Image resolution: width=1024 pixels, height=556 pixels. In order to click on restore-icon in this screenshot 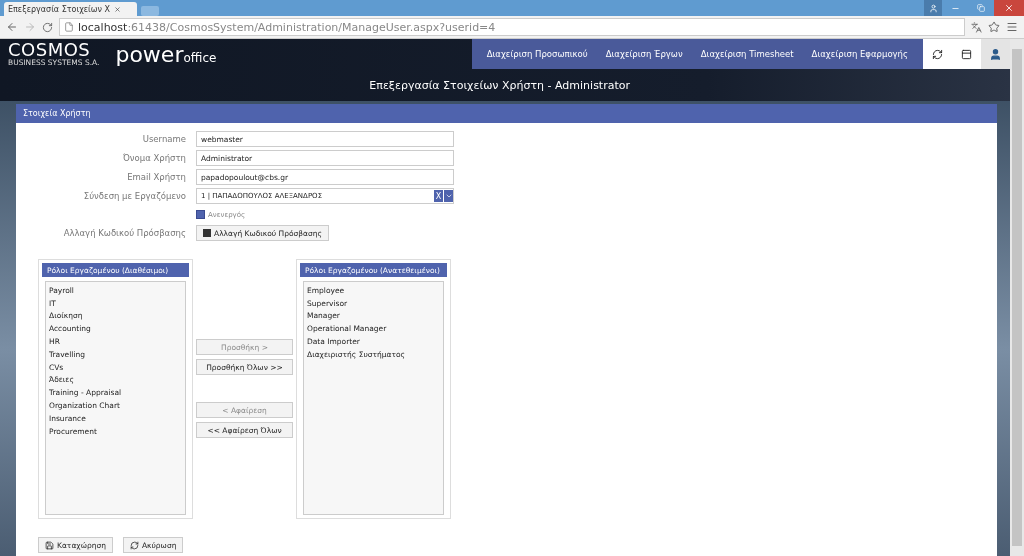, I will do `click(981, 8)`.